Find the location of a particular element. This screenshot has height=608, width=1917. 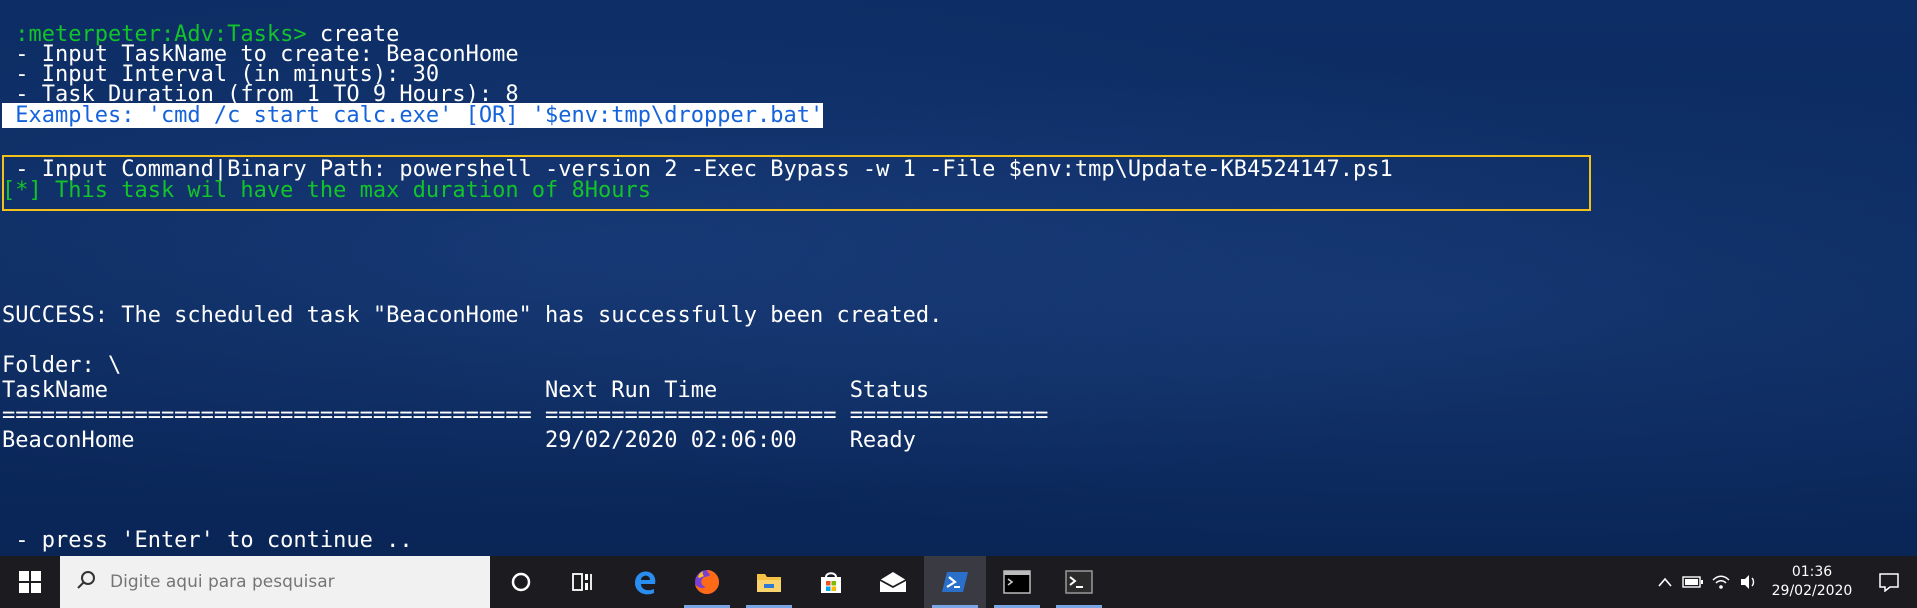

battery-icon is located at coordinates (1693, 582).